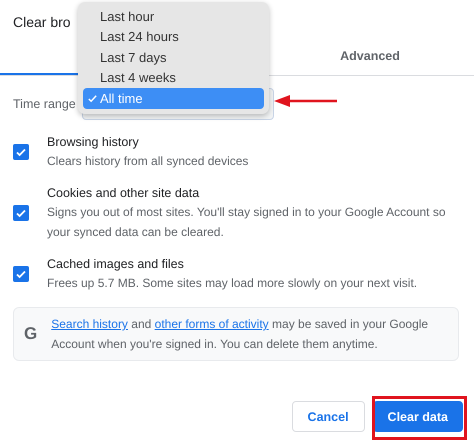 The width and height of the screenshot is (474, 447). I want to click on menu-option: Last 24 hours, so click(173, 36).